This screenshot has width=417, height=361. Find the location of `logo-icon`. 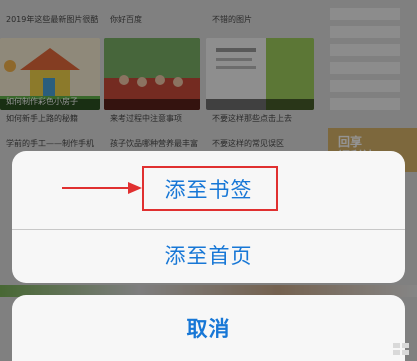

logo-icon is located at coordinates (401, 349).